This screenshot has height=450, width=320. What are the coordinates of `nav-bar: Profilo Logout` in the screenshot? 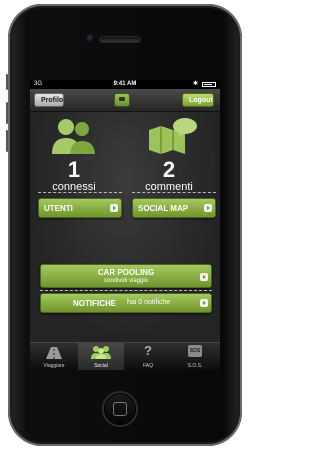 It's located at (125, 100).